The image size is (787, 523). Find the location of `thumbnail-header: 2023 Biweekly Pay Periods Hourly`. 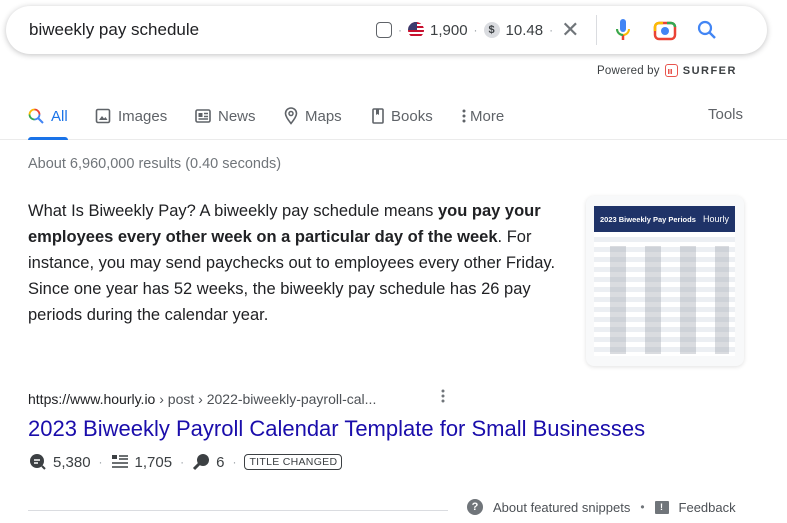

thumbnail-header: 2023 Biweekly Pay Periods Hourly is located at coordinates (664, 219).